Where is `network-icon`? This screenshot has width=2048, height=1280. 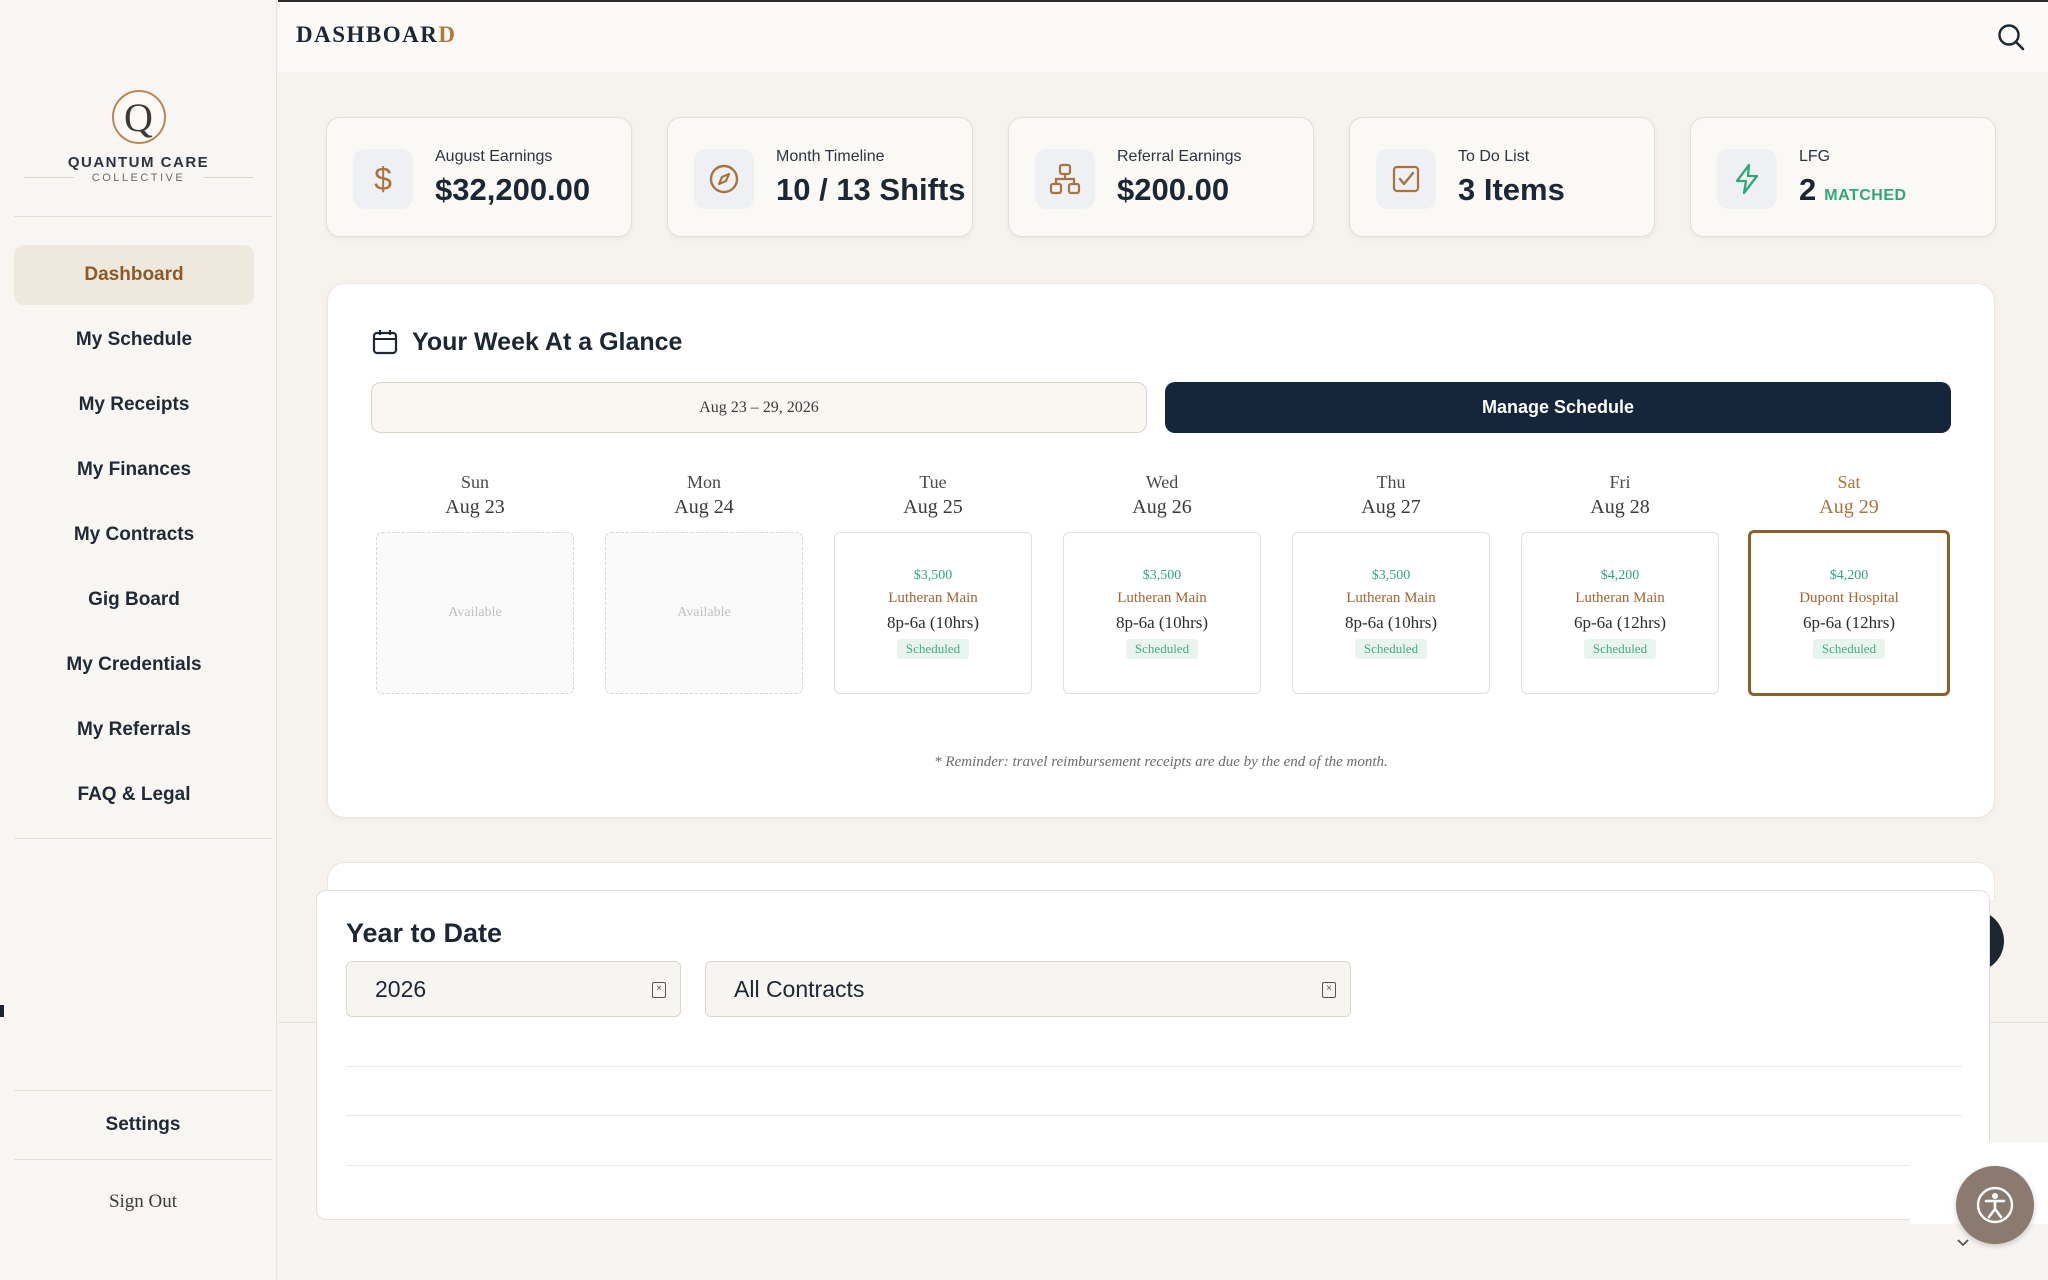
network-icon is located at coordinates (1065, 179).